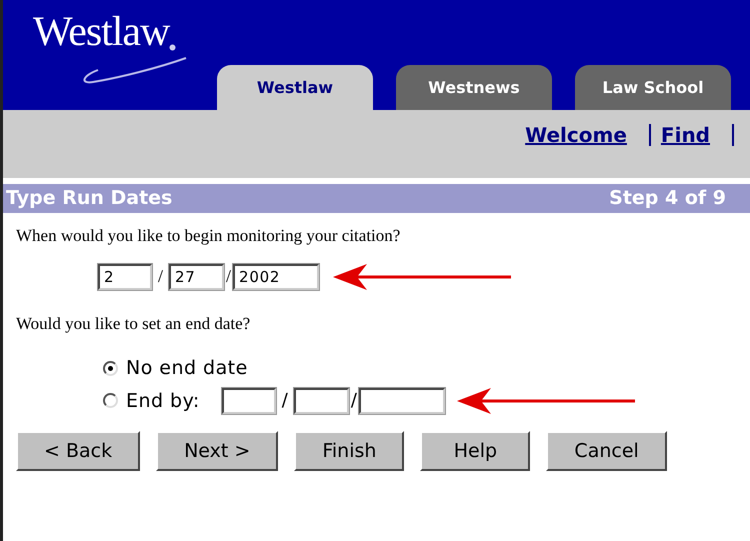 The width and height of the screenshot is (750, 541). I want to click on question-text: When would you like to begin monitoring your citation?, so click(209, 235).